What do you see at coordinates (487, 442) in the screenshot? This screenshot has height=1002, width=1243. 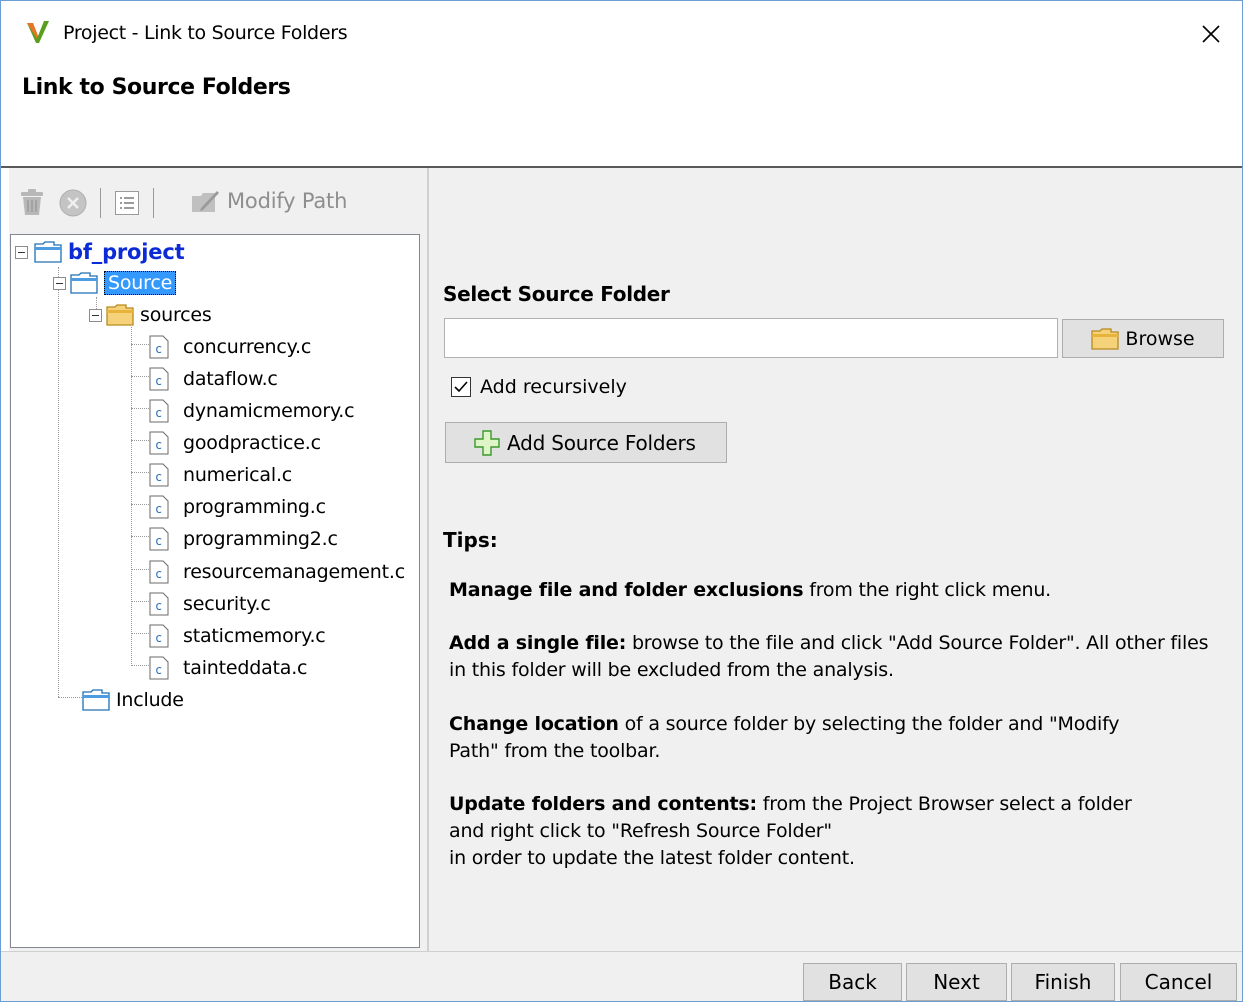 I see `plus-icon` at bounding box center [487, 442].